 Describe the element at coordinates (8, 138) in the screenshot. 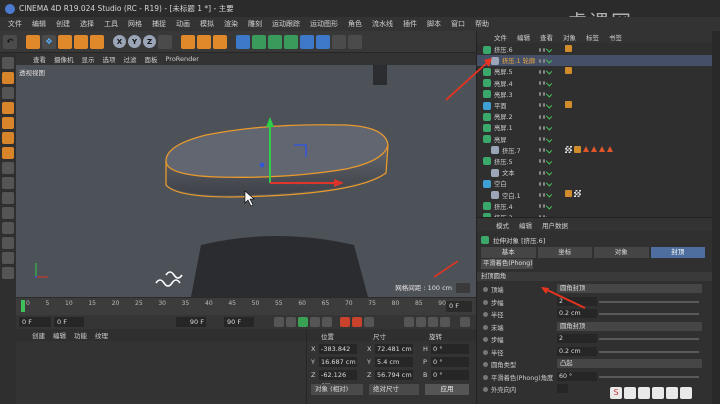

I see `edges-mode-icon` at that location.